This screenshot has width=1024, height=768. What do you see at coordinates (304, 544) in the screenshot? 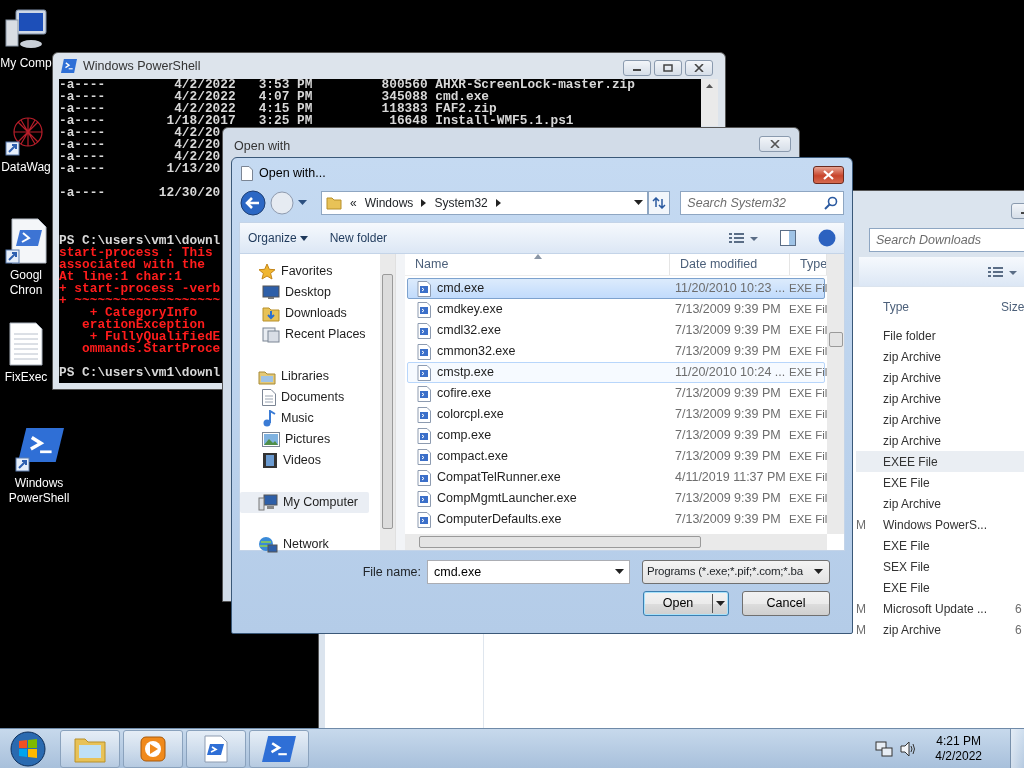
I see `nav-item: Network` at bounding box center [304, 544].